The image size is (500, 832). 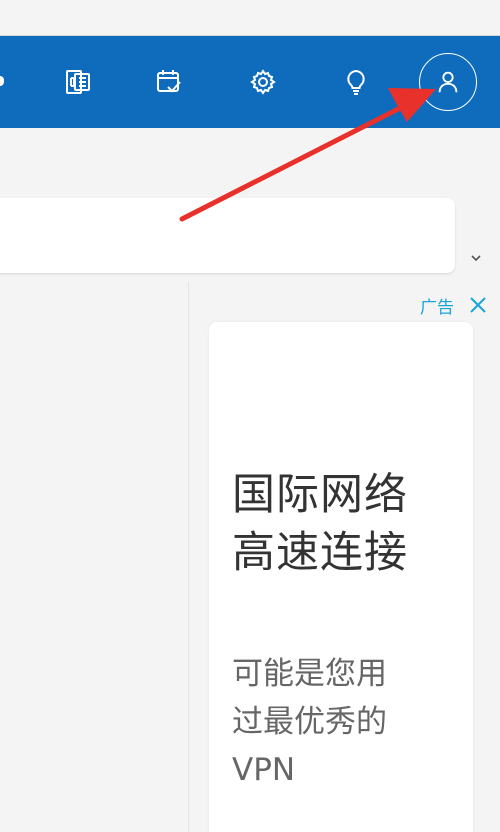 I want to click on top-app-bar, so click(x=250, y=82).